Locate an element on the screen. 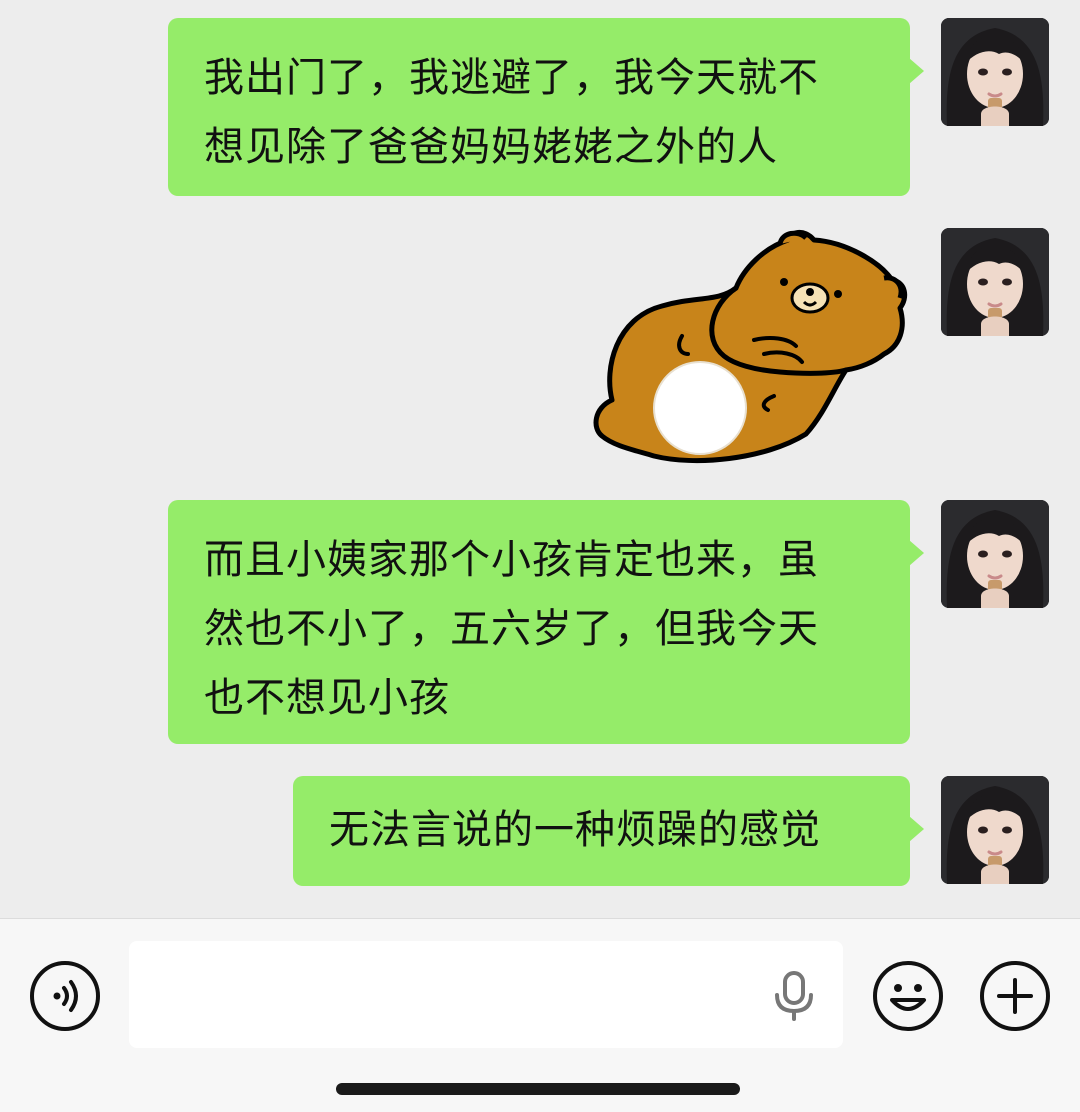 The width and height of the screenshot is (1080, 1112). microphone-icon is located at coordinates (794, 996).